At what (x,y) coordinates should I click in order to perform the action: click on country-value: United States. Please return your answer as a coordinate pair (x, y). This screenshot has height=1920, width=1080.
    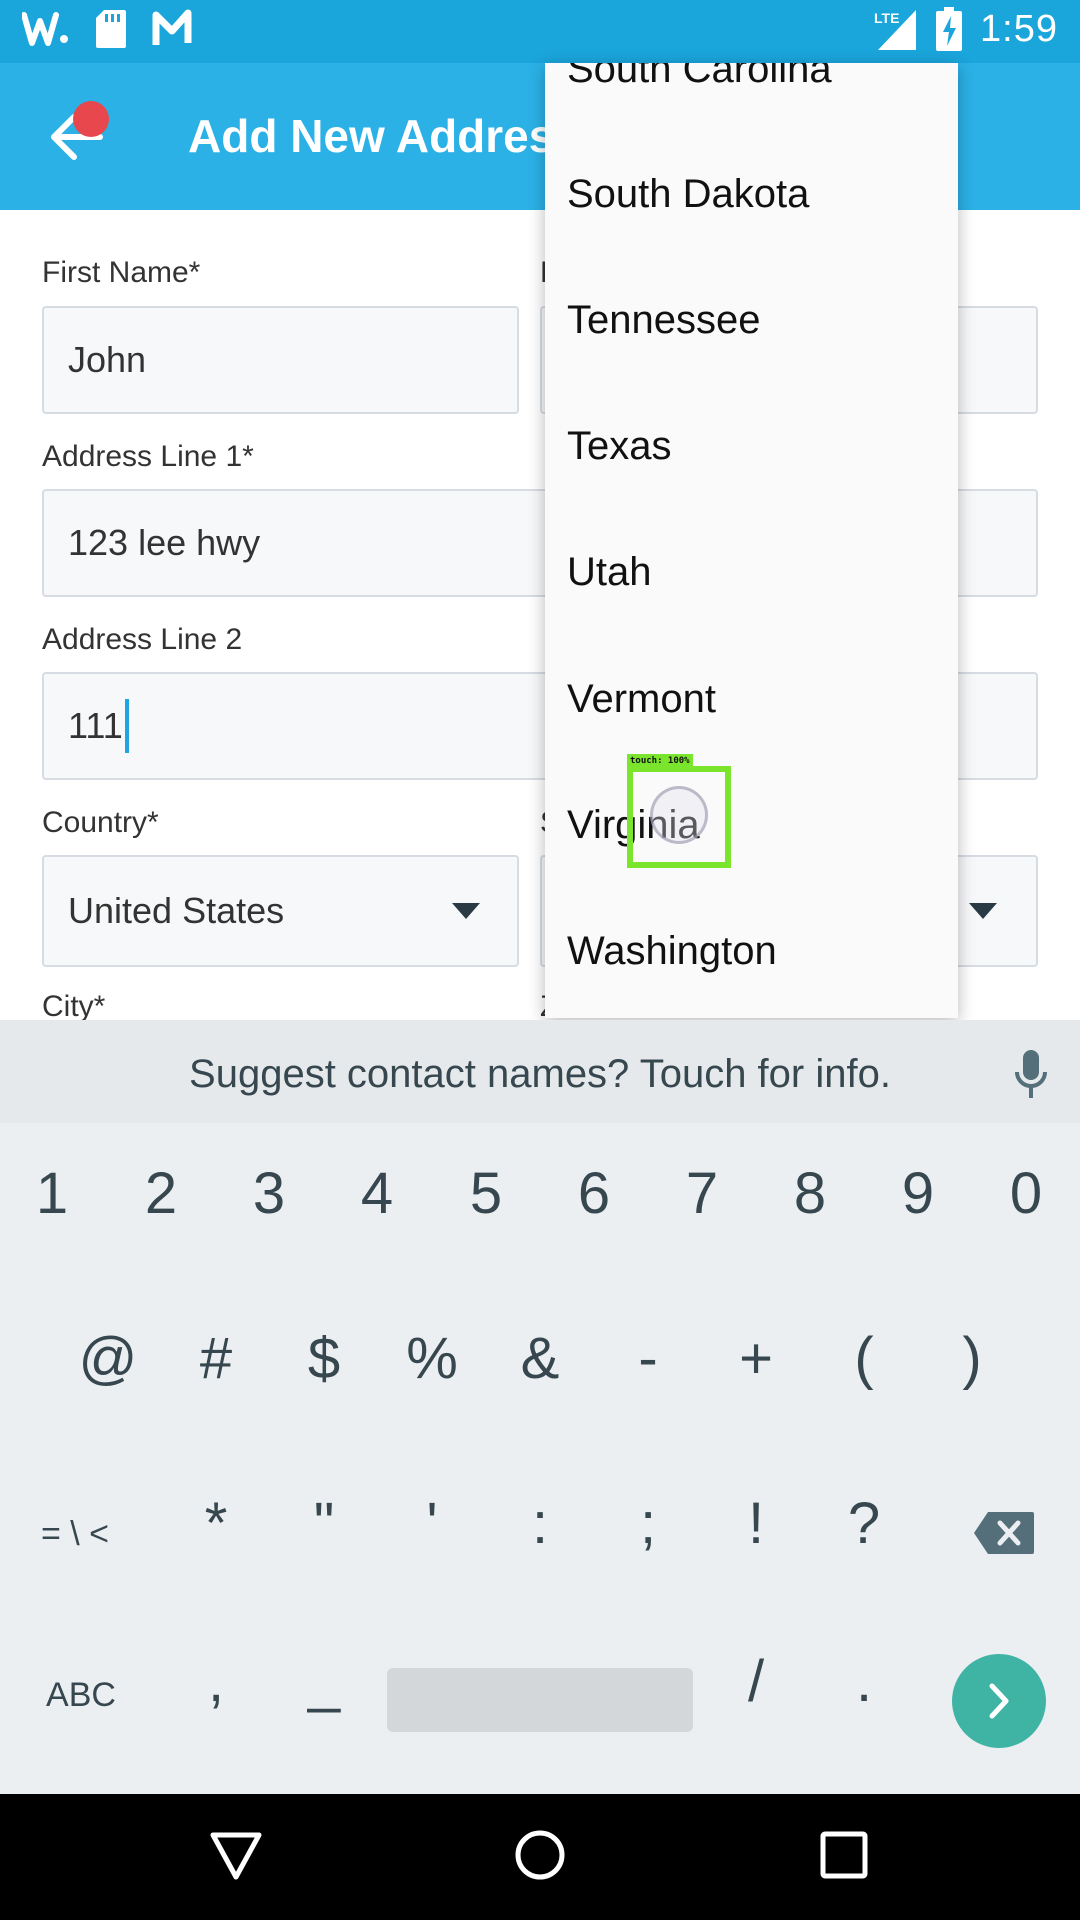
    Looking at the image, I should click on (176, 910).